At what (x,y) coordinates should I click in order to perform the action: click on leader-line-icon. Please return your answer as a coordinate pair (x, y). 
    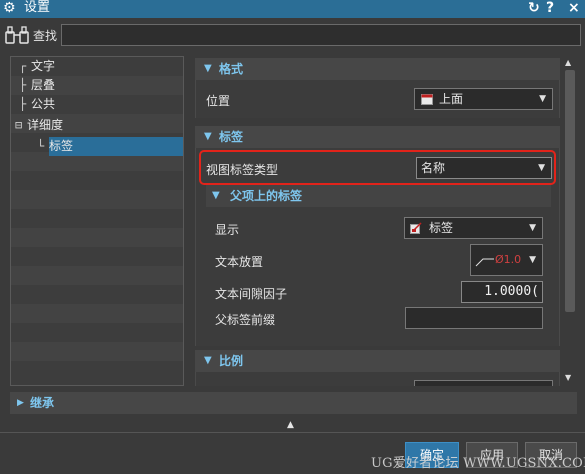
    Looking at the image, I should click on (484, 262).